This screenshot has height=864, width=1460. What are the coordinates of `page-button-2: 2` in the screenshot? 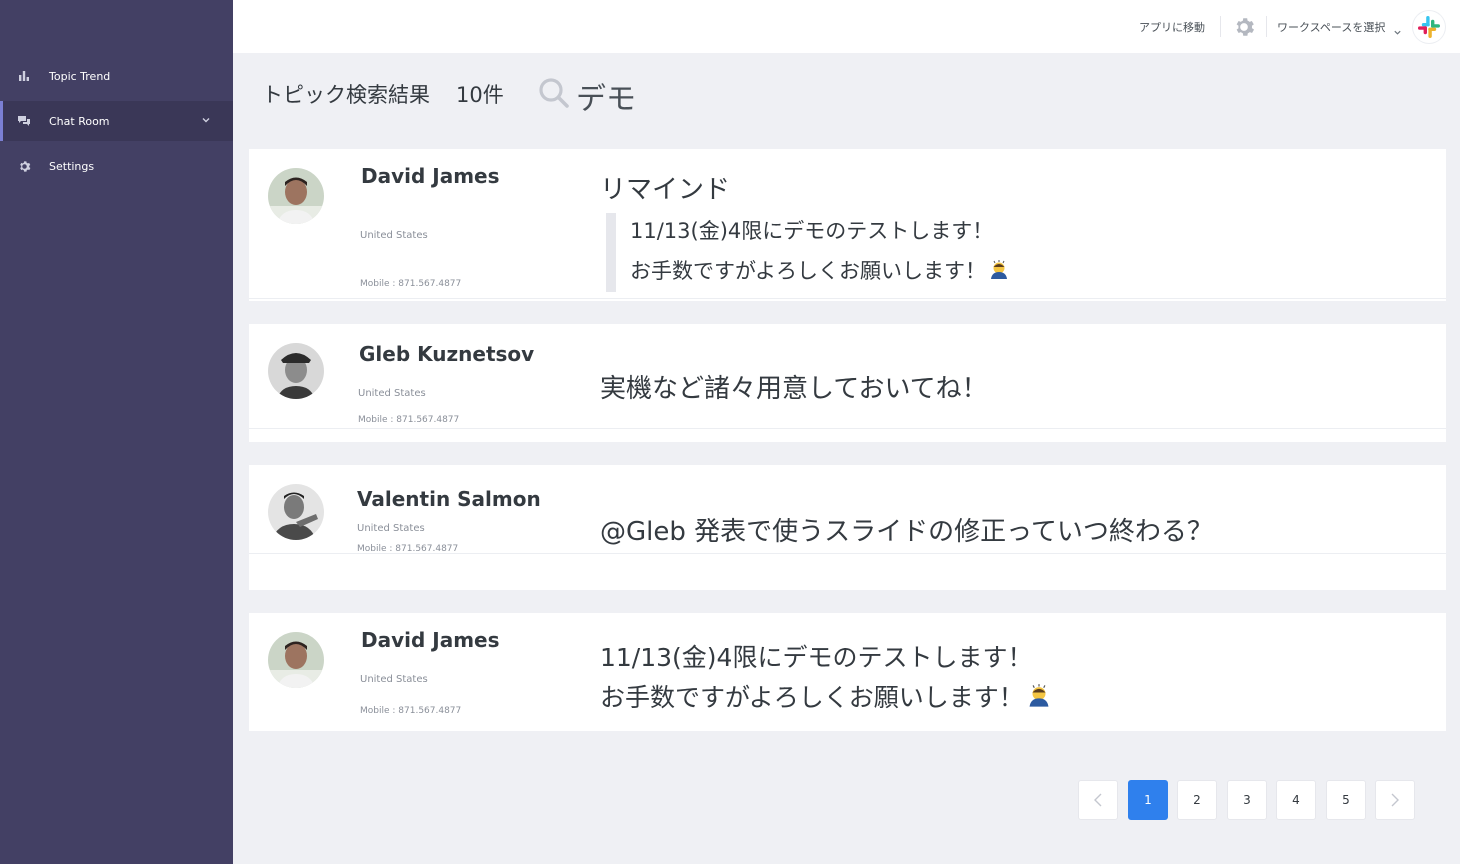 It's located at (1197, 800).